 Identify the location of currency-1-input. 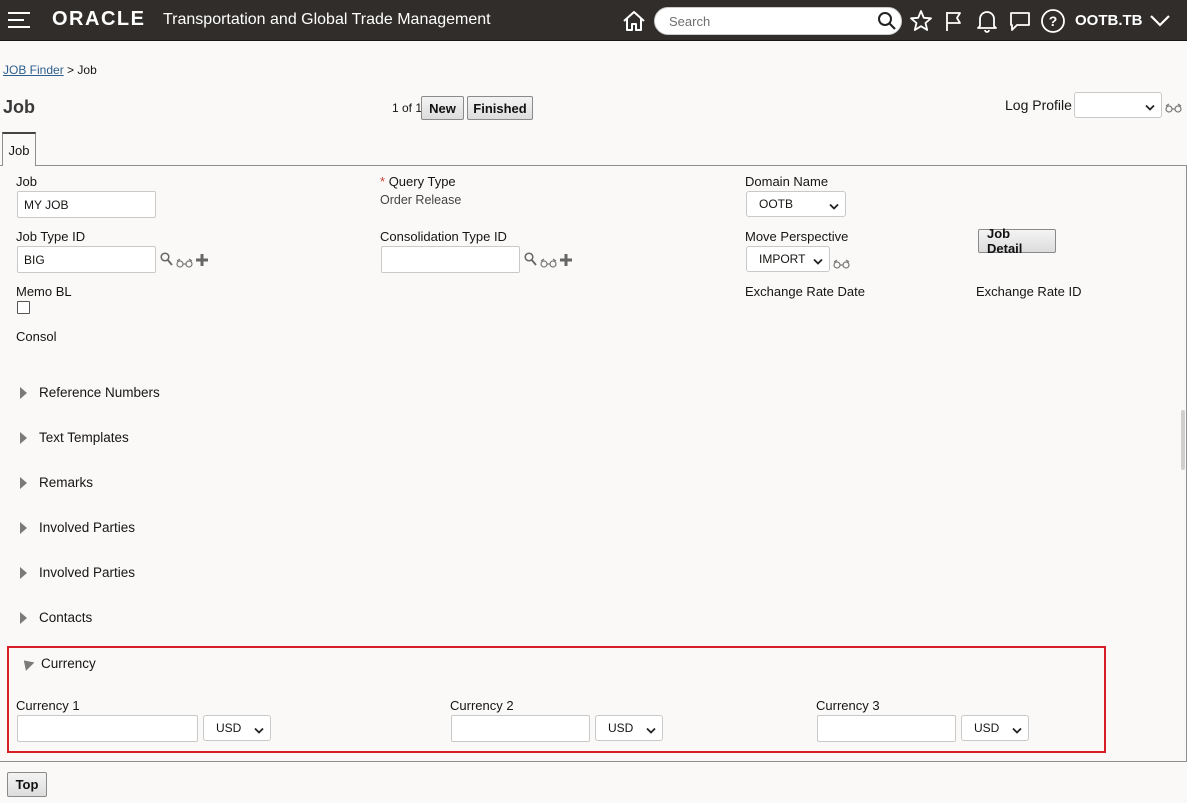
(107, 728).